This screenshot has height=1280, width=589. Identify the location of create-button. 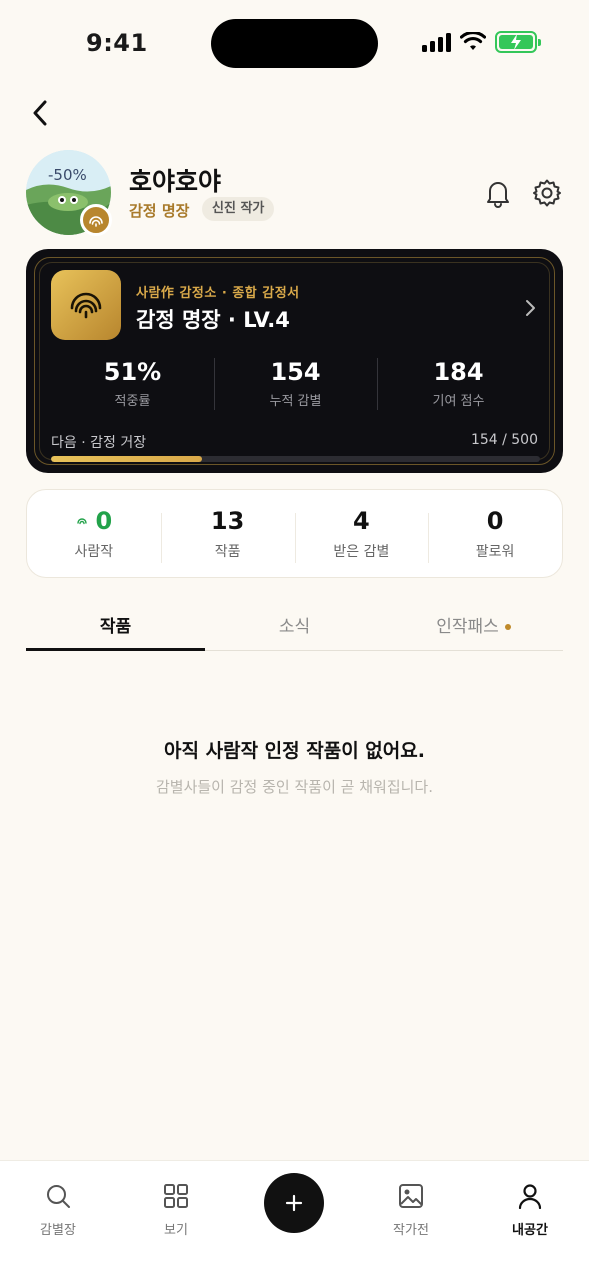
(294, 1203).